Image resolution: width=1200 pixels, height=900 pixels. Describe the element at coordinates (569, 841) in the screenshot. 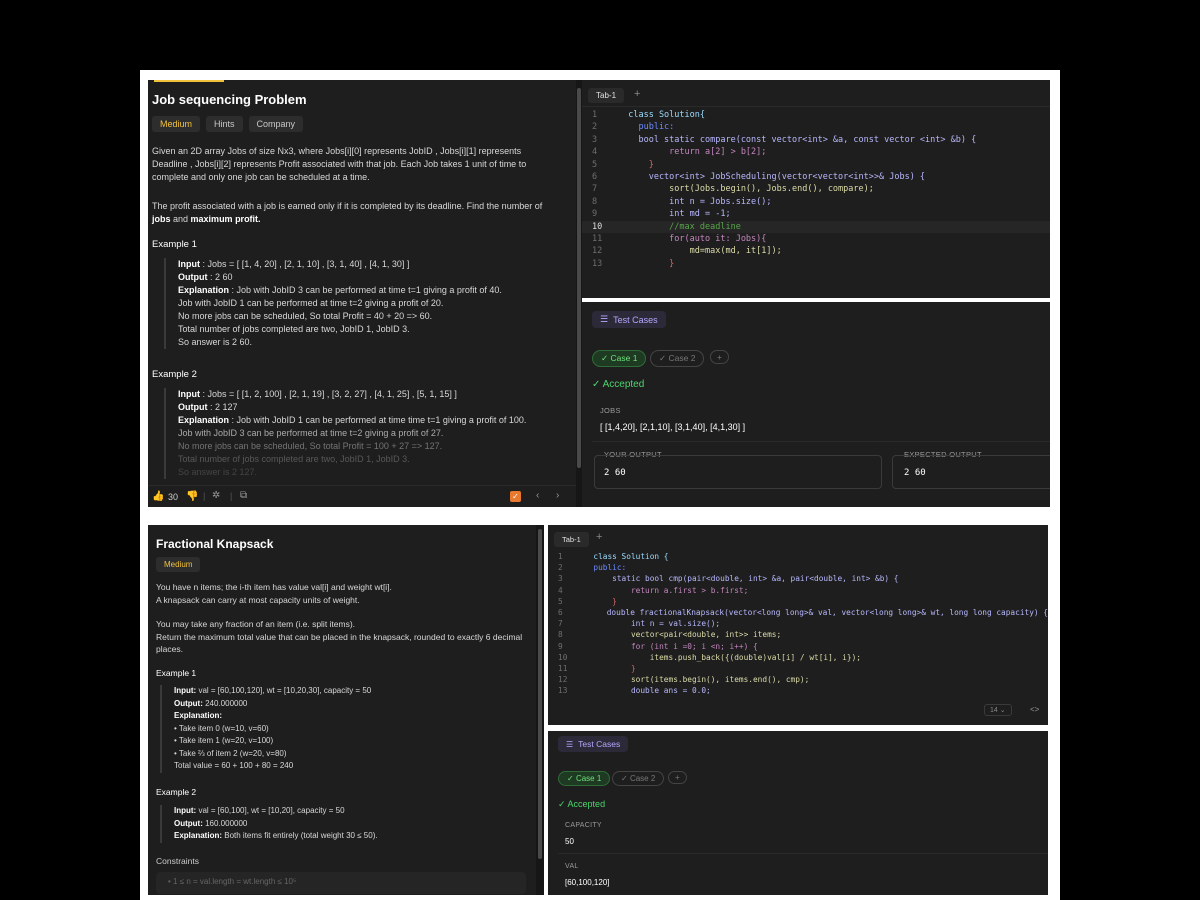

I see `capacity-value: 50` at that location.